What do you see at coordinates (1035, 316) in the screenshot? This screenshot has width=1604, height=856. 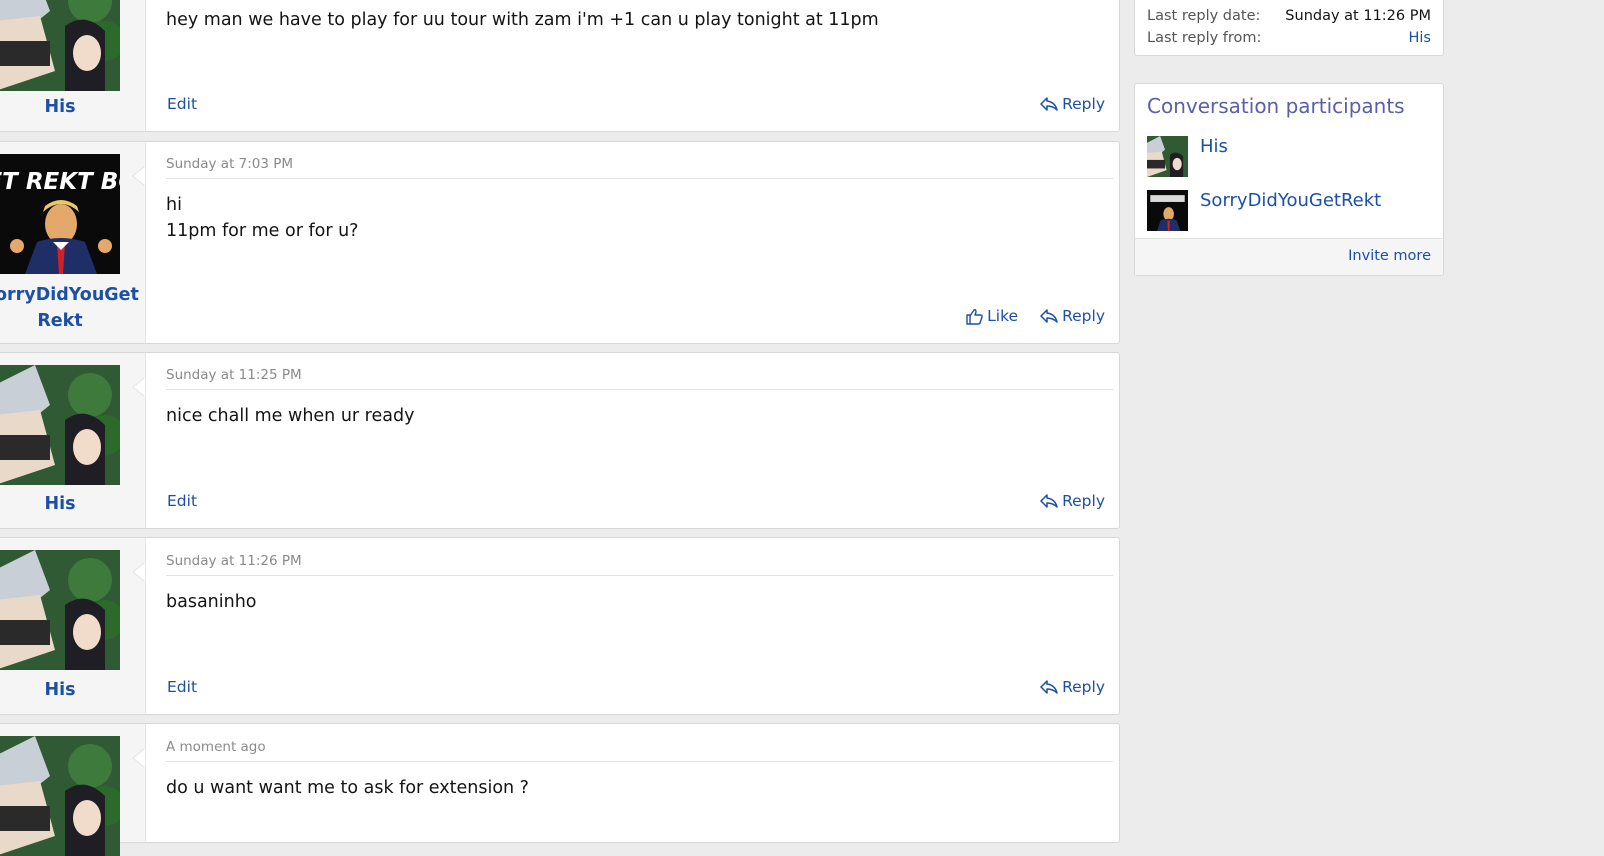 I see `message-actions: Like Reply` at bounding box center [1035, 316].